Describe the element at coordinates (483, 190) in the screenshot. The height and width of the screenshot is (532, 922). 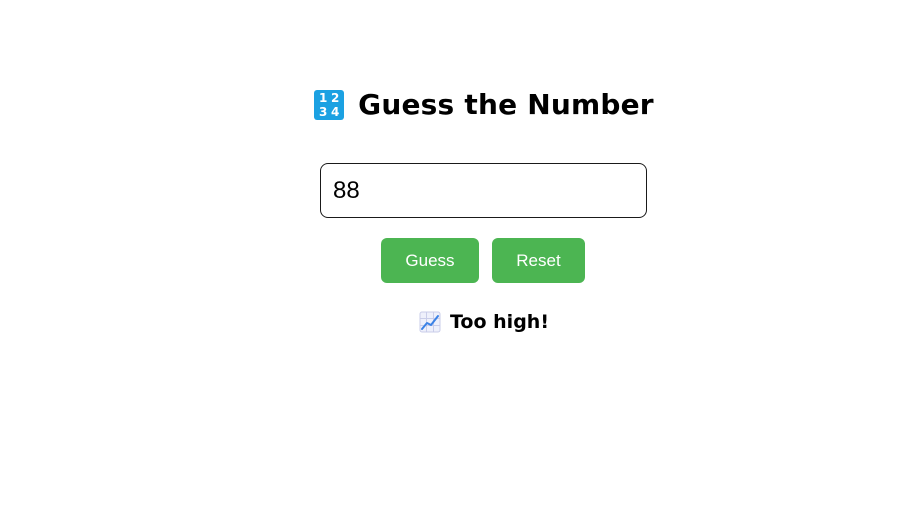
I see `guess-input` at that location.